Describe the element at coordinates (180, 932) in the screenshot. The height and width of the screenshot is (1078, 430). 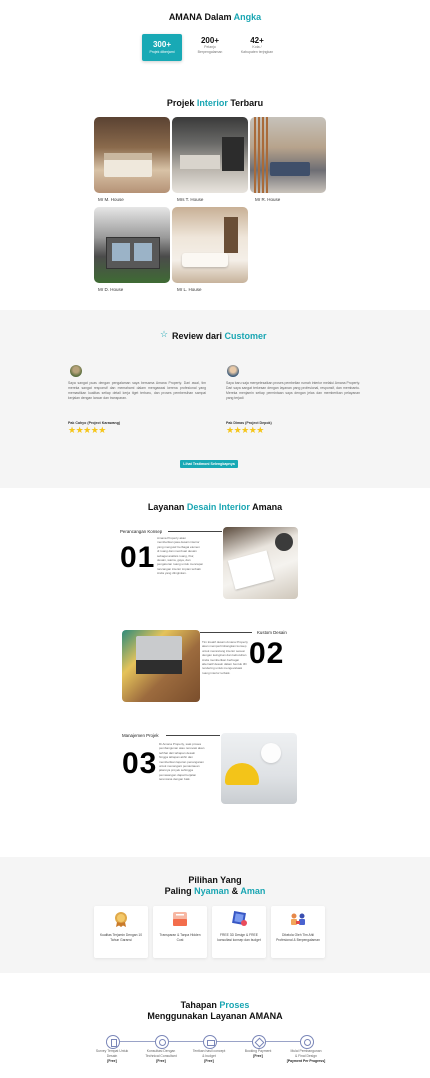
I see `why-card: Transparan & Tanpa Hidden Cost` at that location.